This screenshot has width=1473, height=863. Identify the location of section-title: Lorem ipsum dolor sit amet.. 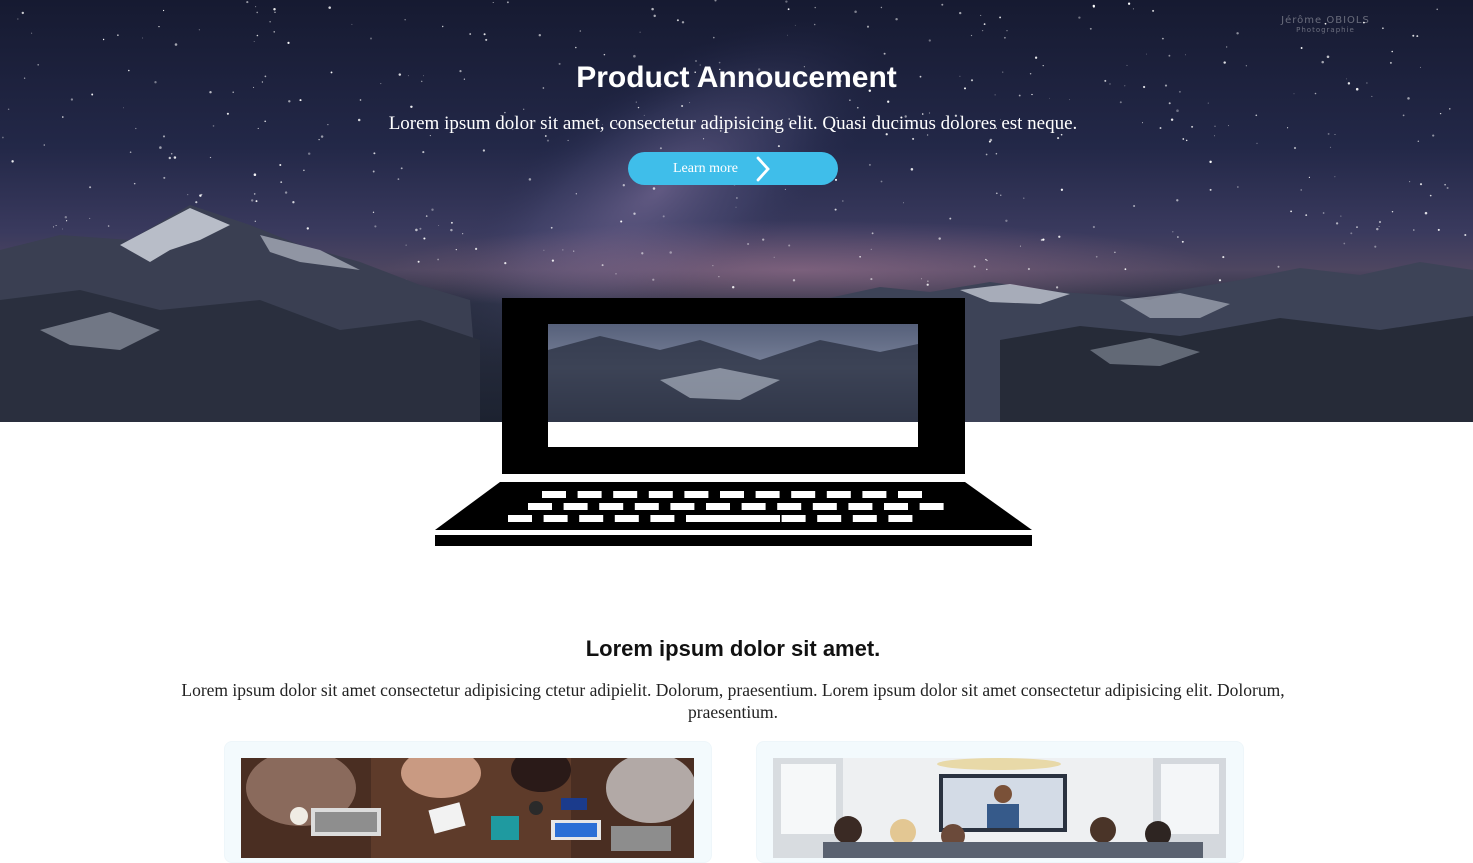
(733, 648).